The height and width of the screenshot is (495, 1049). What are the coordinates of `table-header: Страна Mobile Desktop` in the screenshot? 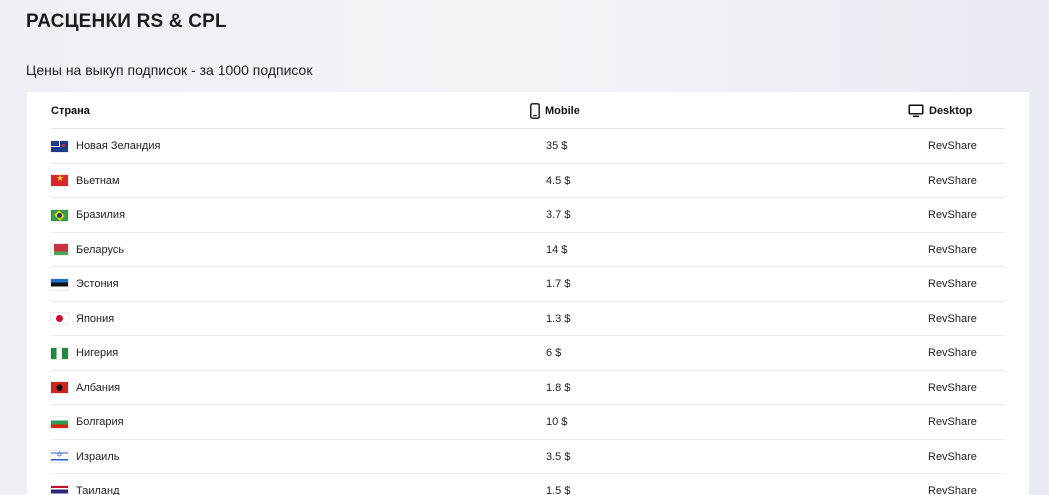 It's located at (528, 110).